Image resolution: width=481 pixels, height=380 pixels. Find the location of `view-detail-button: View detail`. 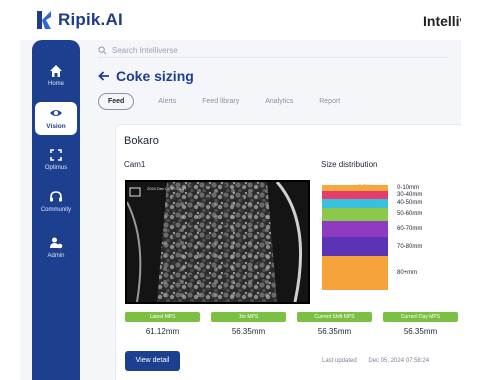

view-detail-button: View detail is located at coordinates (152, 361).